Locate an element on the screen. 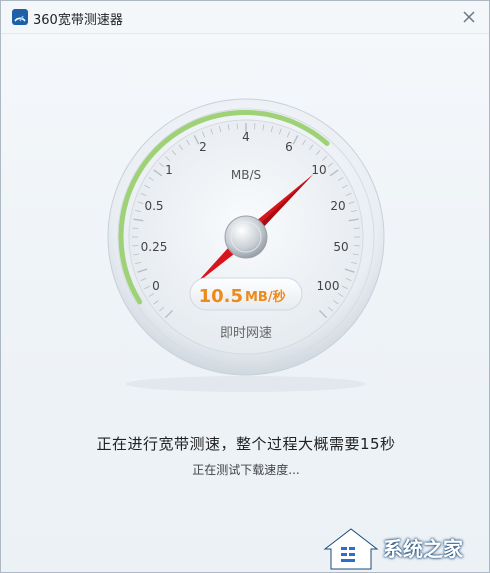  watermark-text: 系统之家 is located at coordinates (423, 549).